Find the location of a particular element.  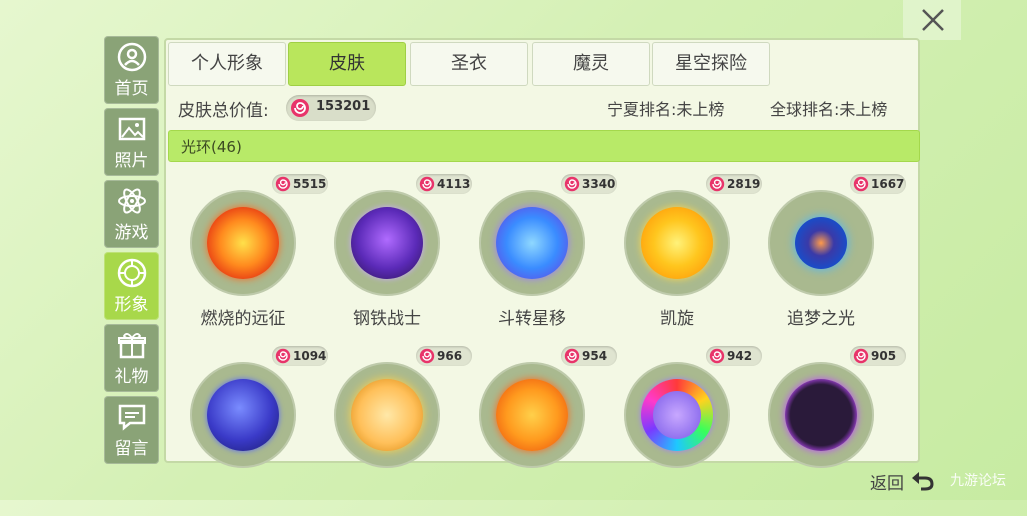

sidebar-item-photos: 照片 is located at coordinates (131, 142).